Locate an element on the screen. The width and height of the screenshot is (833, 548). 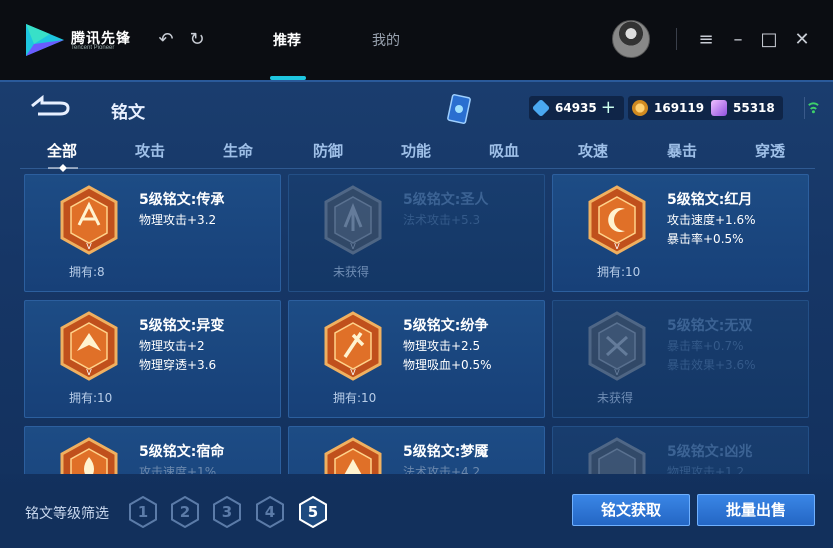
category-tab-defense: 防御 is located at coordinates (328, 150).